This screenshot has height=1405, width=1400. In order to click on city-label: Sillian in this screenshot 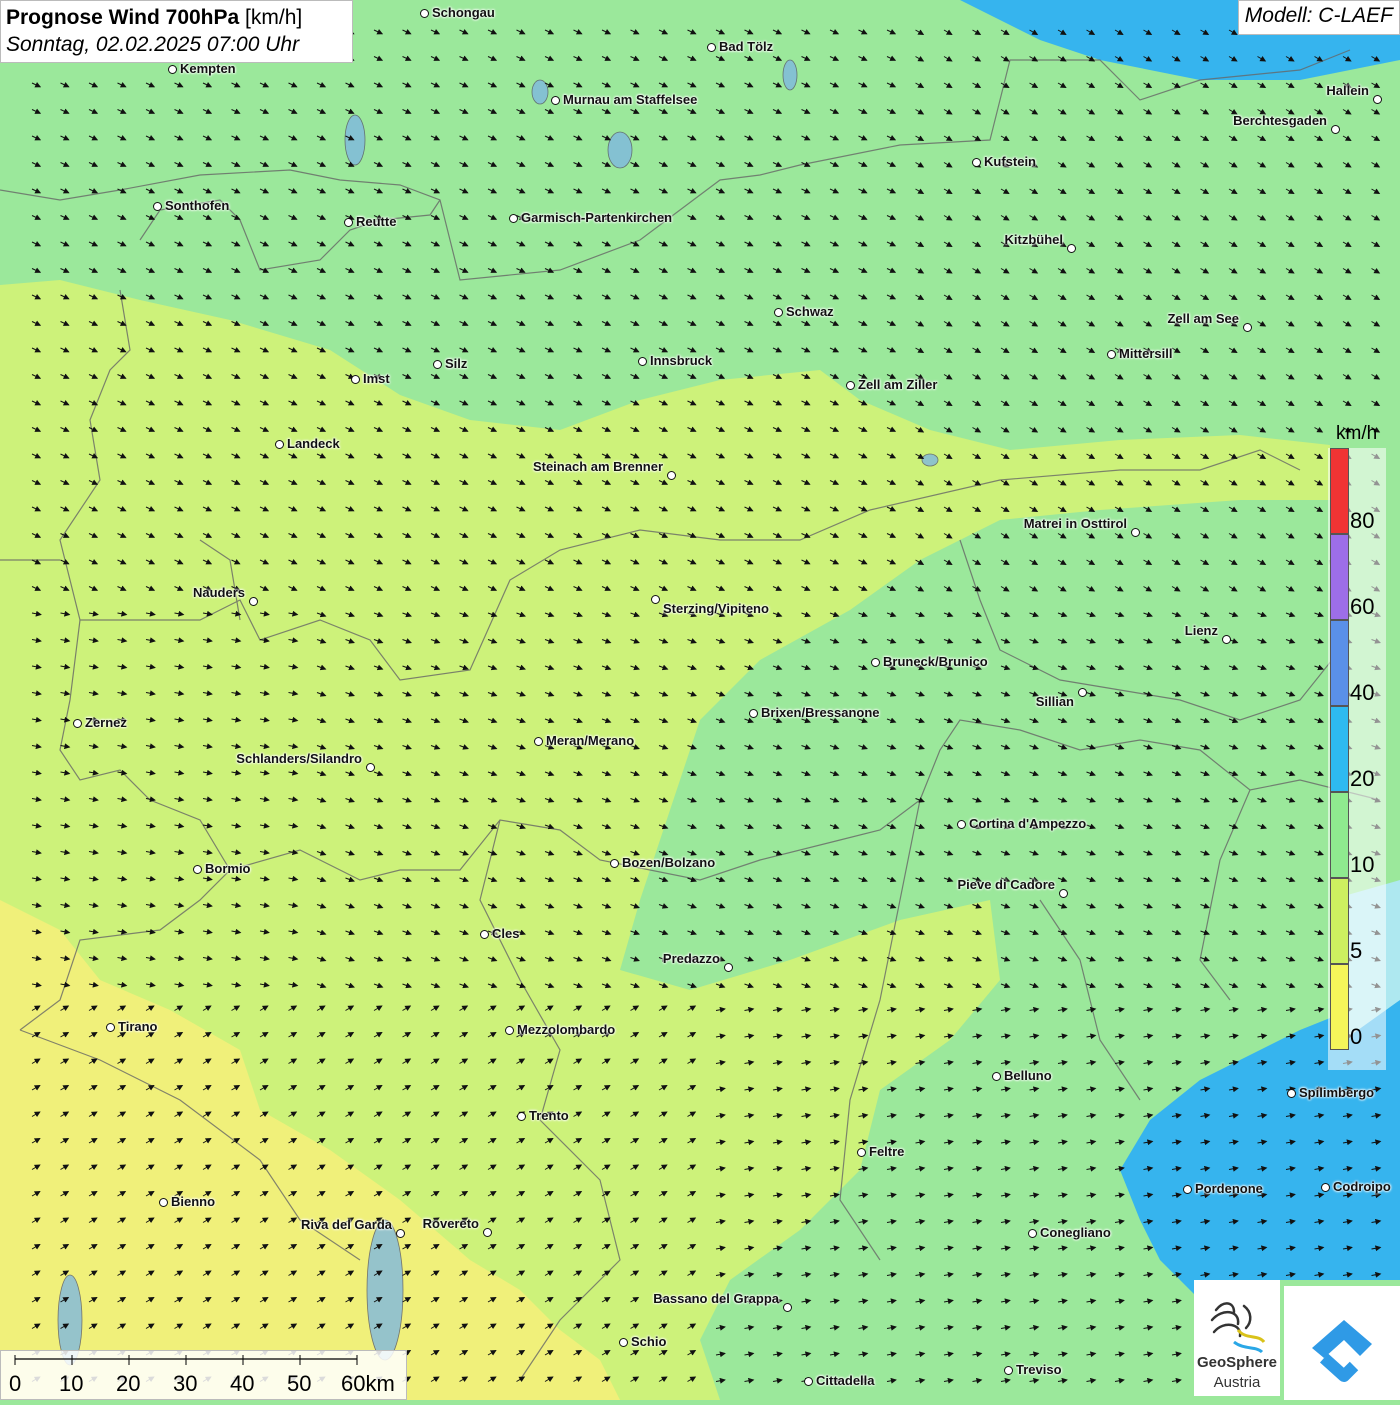, I will do `click(1054, 701)`.